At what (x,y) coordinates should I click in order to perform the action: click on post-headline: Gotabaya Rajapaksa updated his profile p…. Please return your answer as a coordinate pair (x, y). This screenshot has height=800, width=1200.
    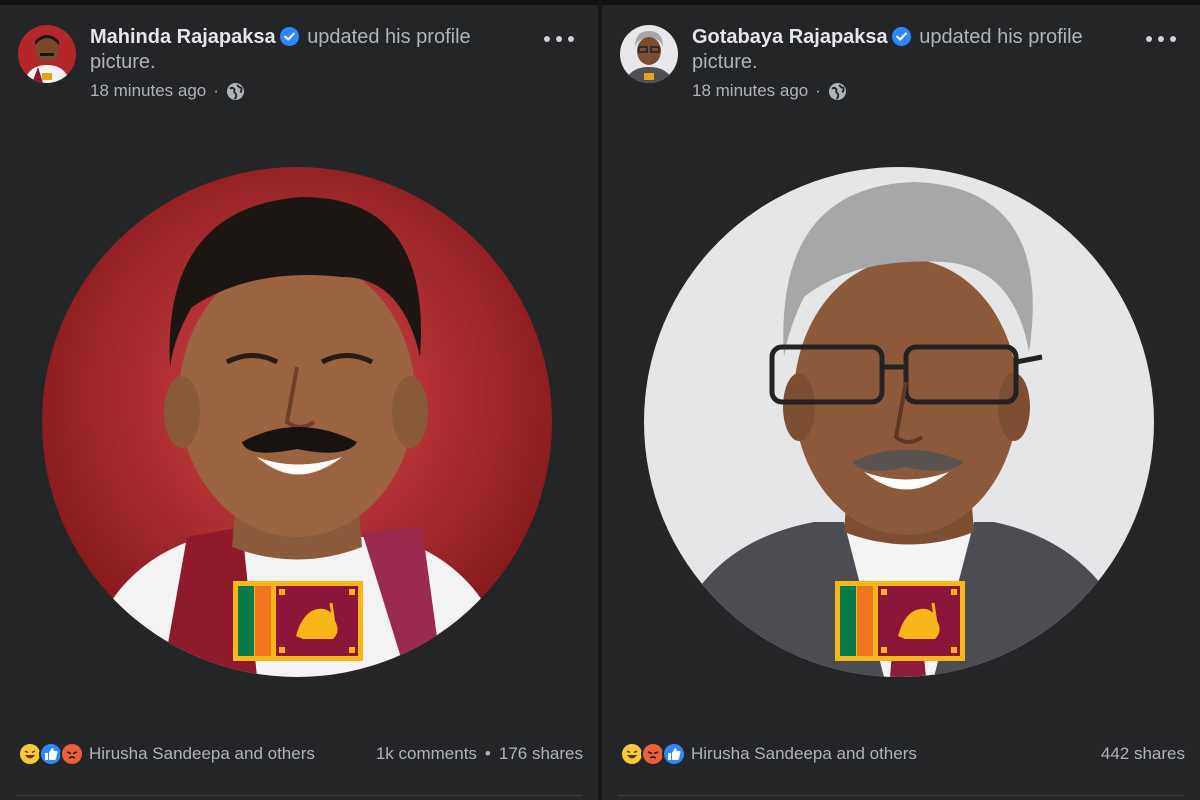
    Looking at the image, I should click on (892, 50).